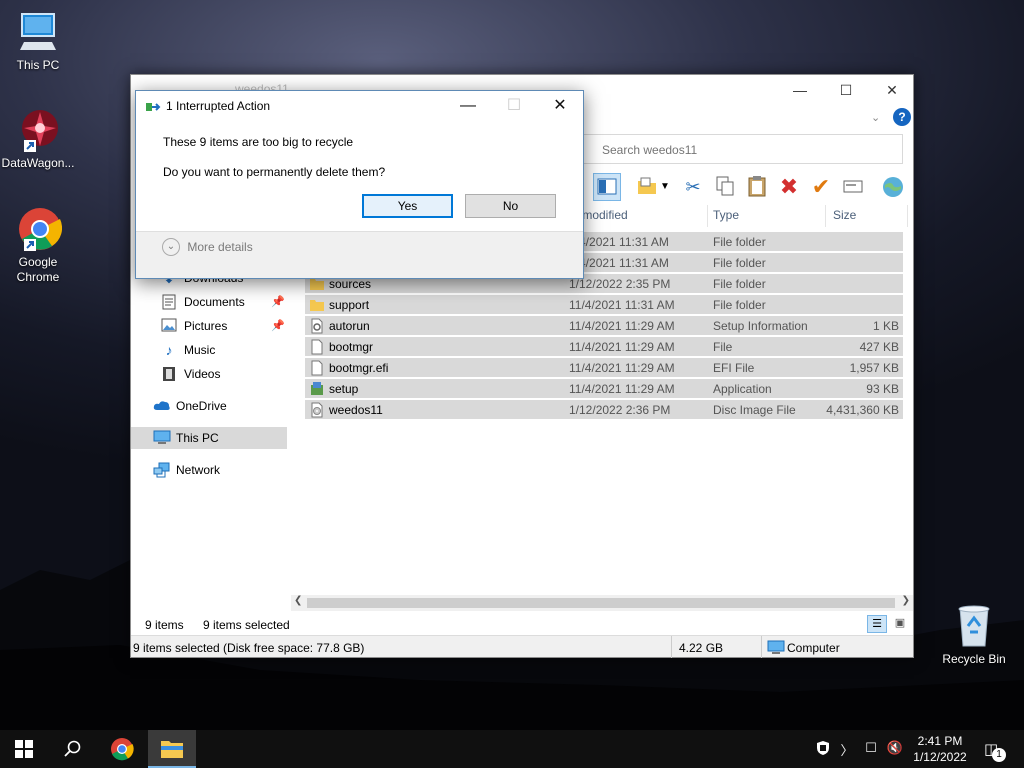 Image resolution: width=1024 pixels, height=768 pixels. What do you see at coordinates (169, 326) in the screenshot?
I see `pictures-icon` at bounding box center [169, 326].